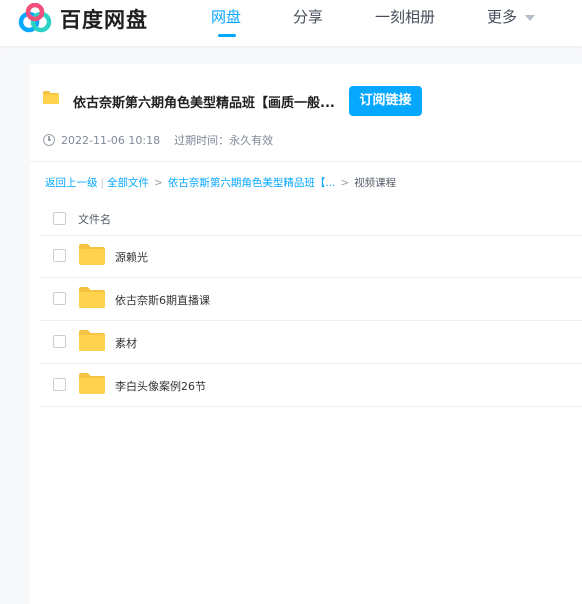  Describe the element at coordinates (128, 183) in the screenshot. I see `breadcrumb-all-files-link: 全部文件` at that location.